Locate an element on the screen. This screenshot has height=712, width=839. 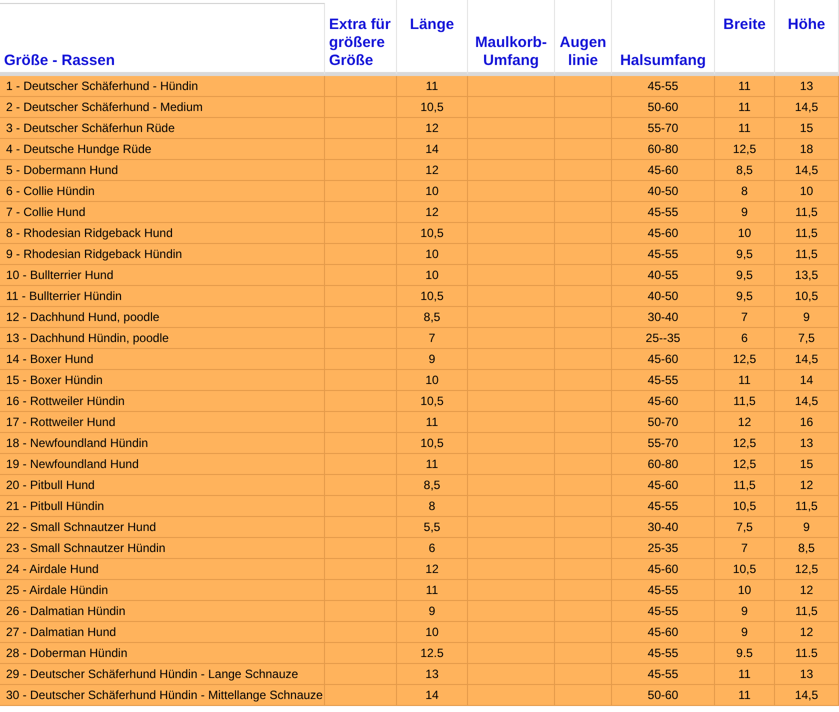
table-cell: 14 is located at coordinates (432, 695).